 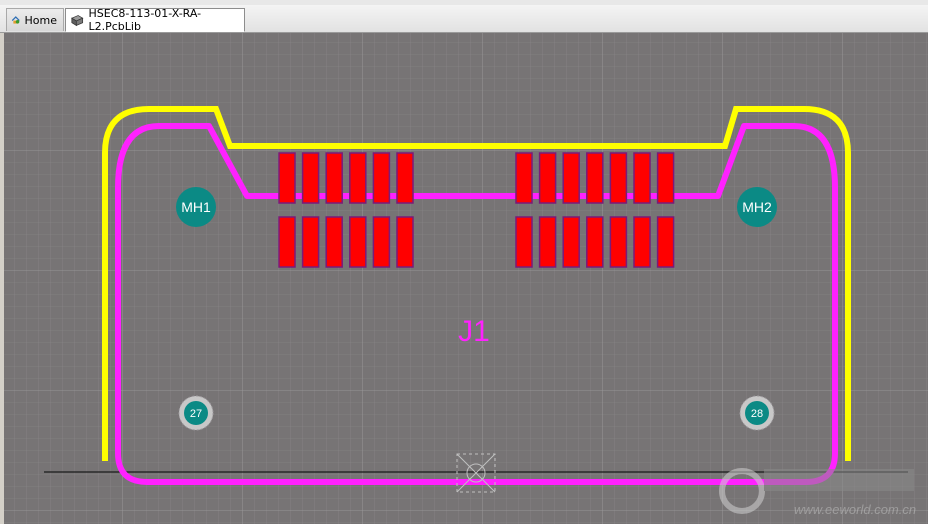 I want to click on home-icon, so click(x=15, y=20).